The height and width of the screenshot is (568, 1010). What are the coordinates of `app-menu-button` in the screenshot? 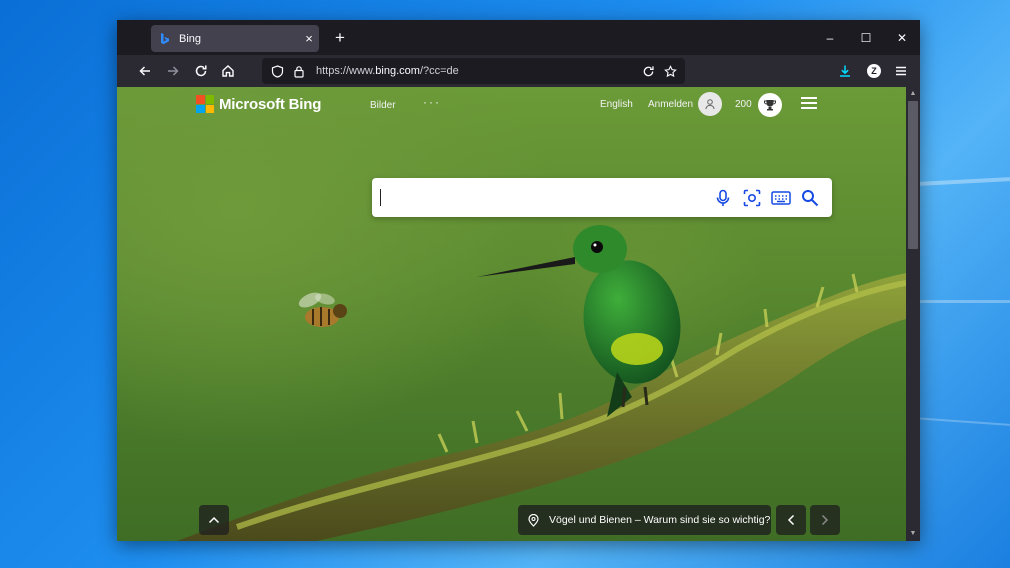 It's located at (901, 71).